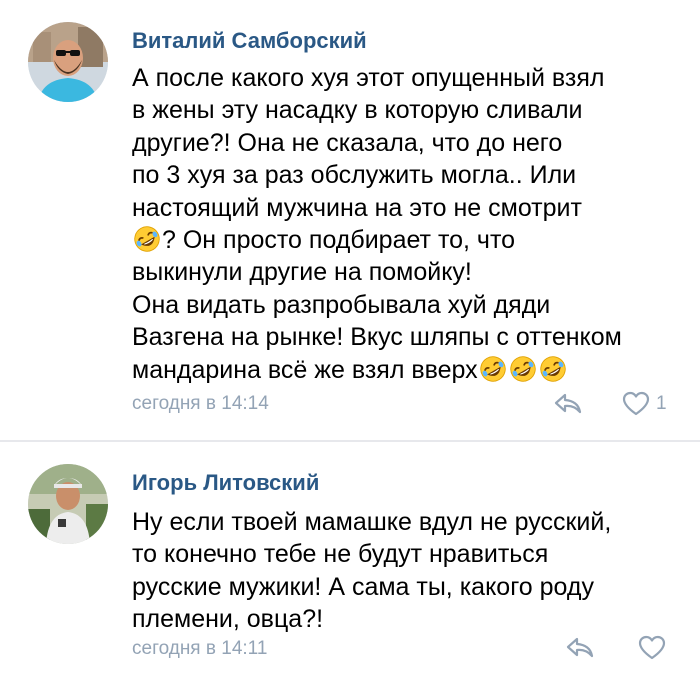  Describe the element at coordinates (200, 403) in the screenshot. I see `comment-timestamp: сегодня в 14:14` at that location.